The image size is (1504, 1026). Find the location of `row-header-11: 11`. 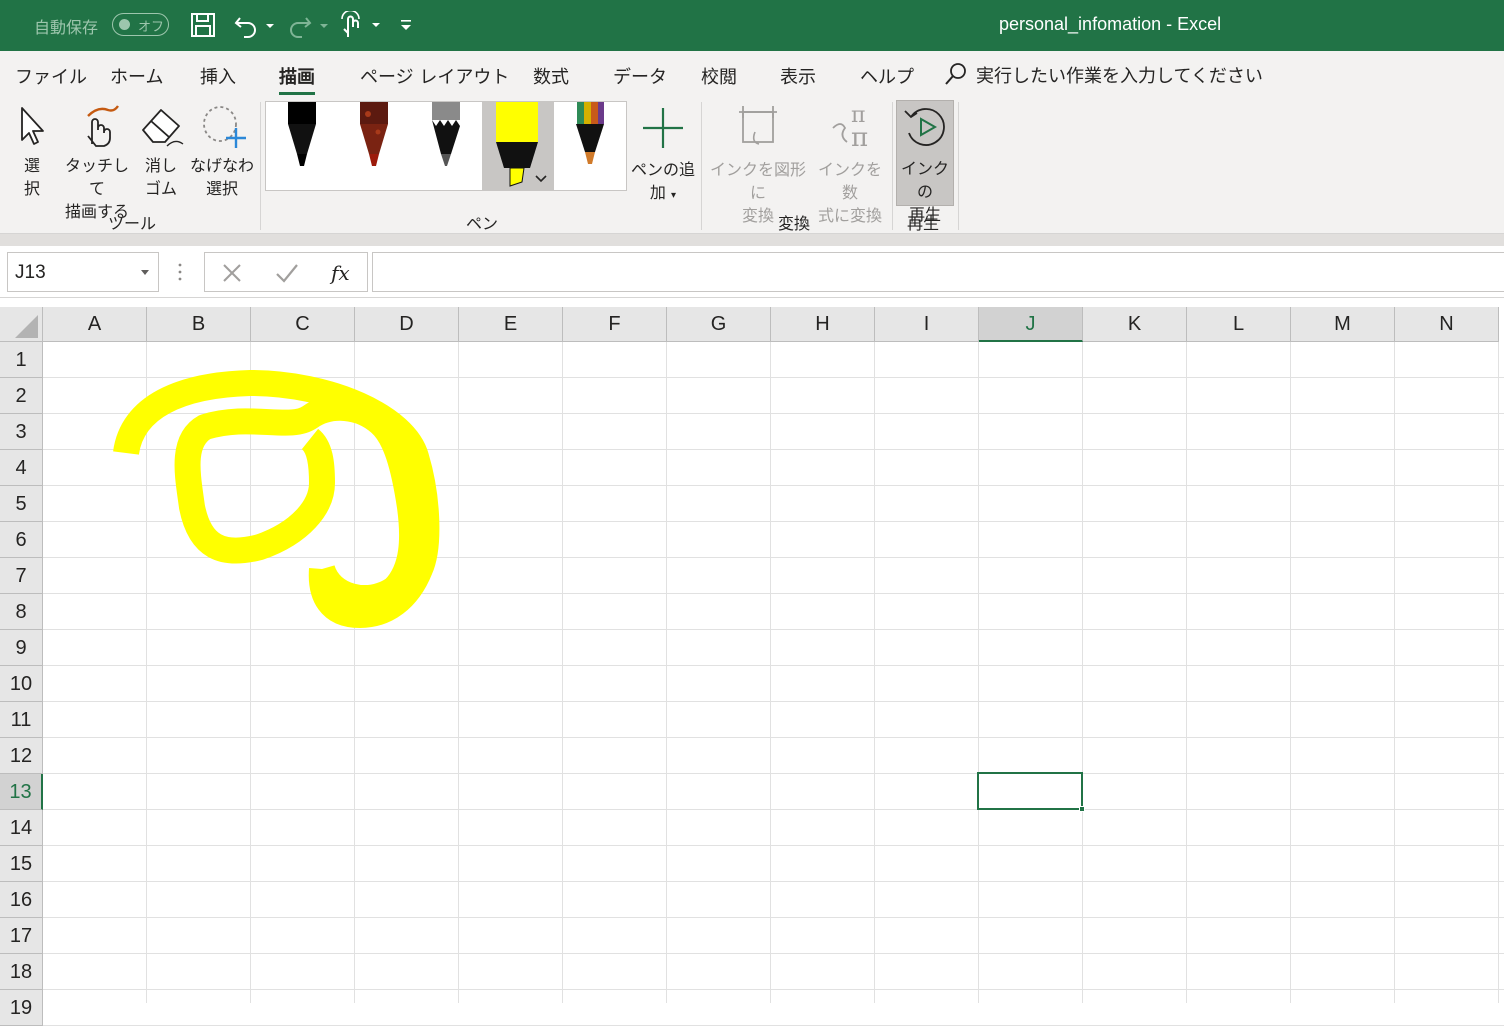

row-header-11: 11 is located at coordinates (21, 720).